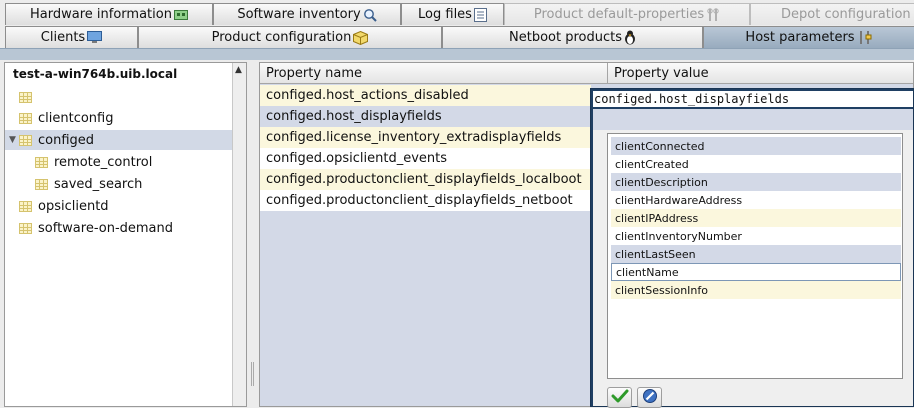 The width and height of the screenshot is (914, 408). What do you see at coordinates (457, 54) in the screenshot?
I see `tab-content-border` at bounding box center [457, 54].